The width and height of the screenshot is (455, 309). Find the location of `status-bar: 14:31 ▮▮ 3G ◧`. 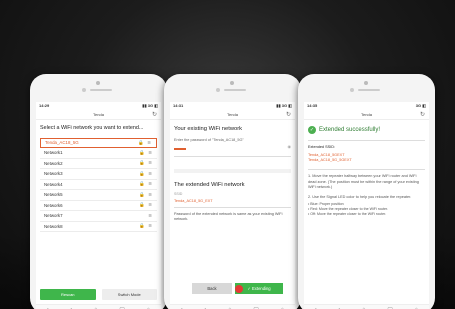

status-bar: 14:31 ▮▮ 3G ◧ is located at coordinates (232, 106).